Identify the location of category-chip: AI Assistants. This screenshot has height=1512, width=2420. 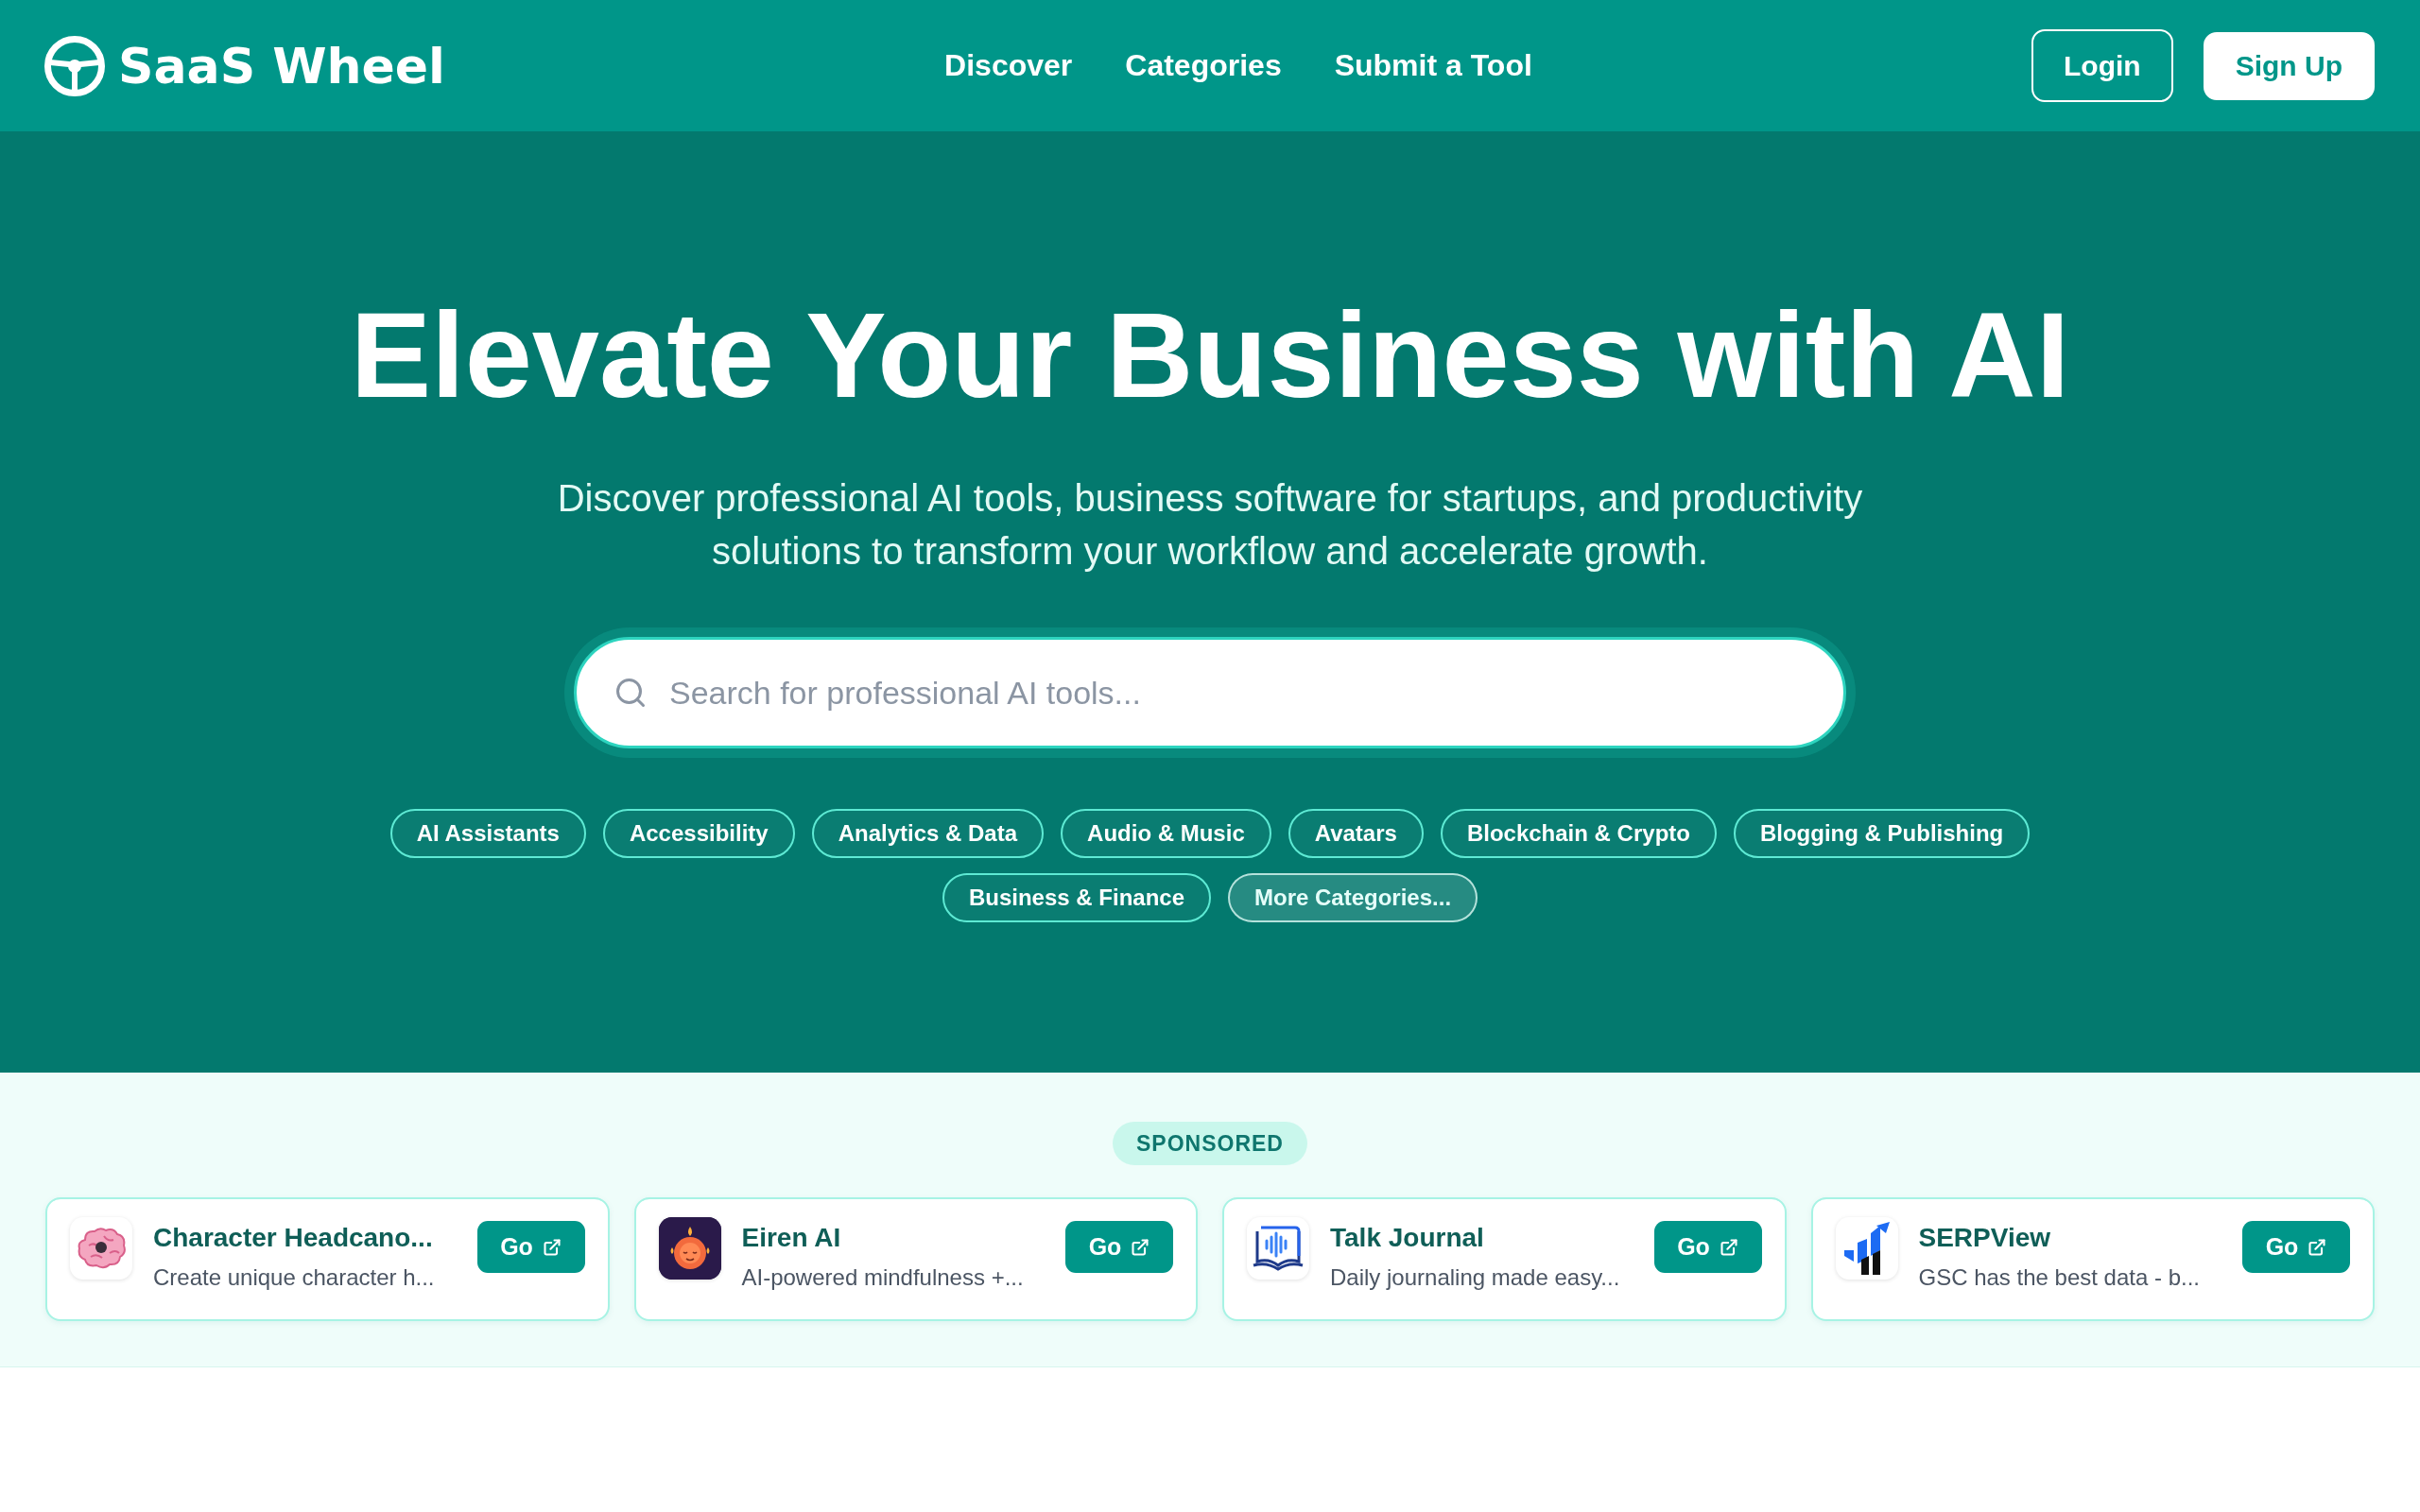
(487, 833).